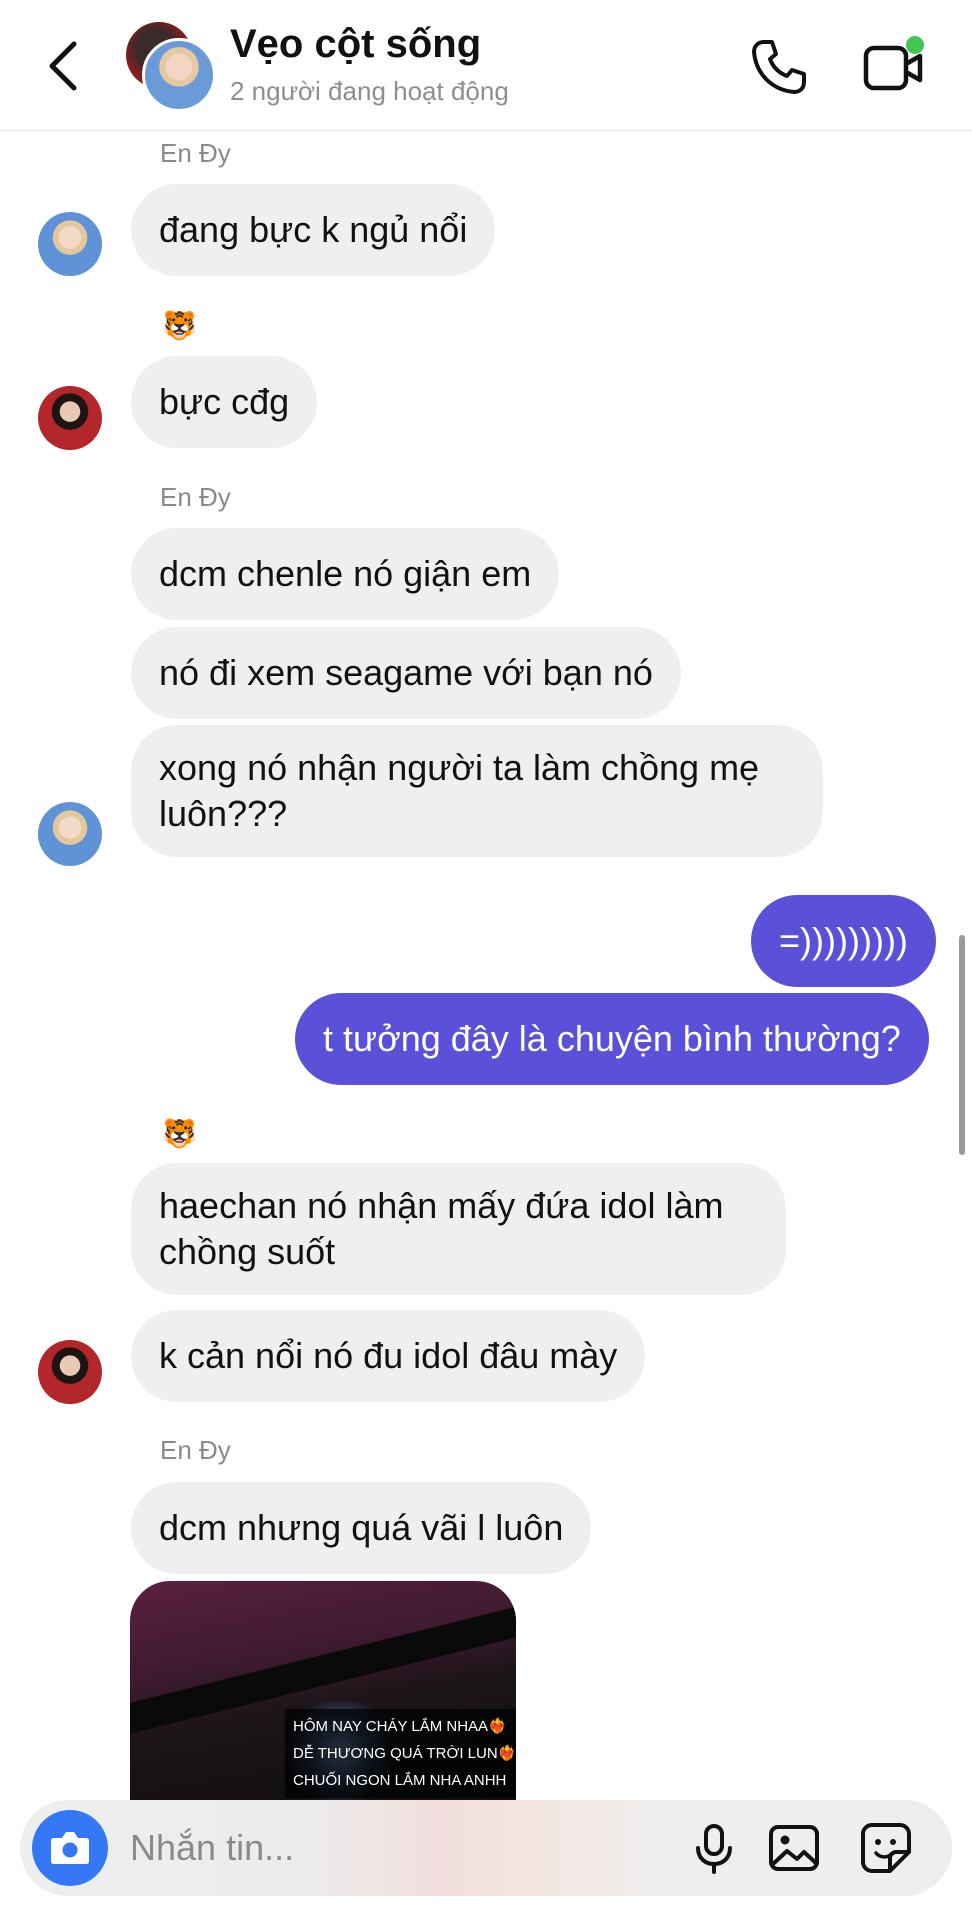 The image size is (972, 1920). Describe the element at coordinates (406, 673) in the screenshot. I see `message-bubble: nó đi xem seagame với bạn nó` at that location.